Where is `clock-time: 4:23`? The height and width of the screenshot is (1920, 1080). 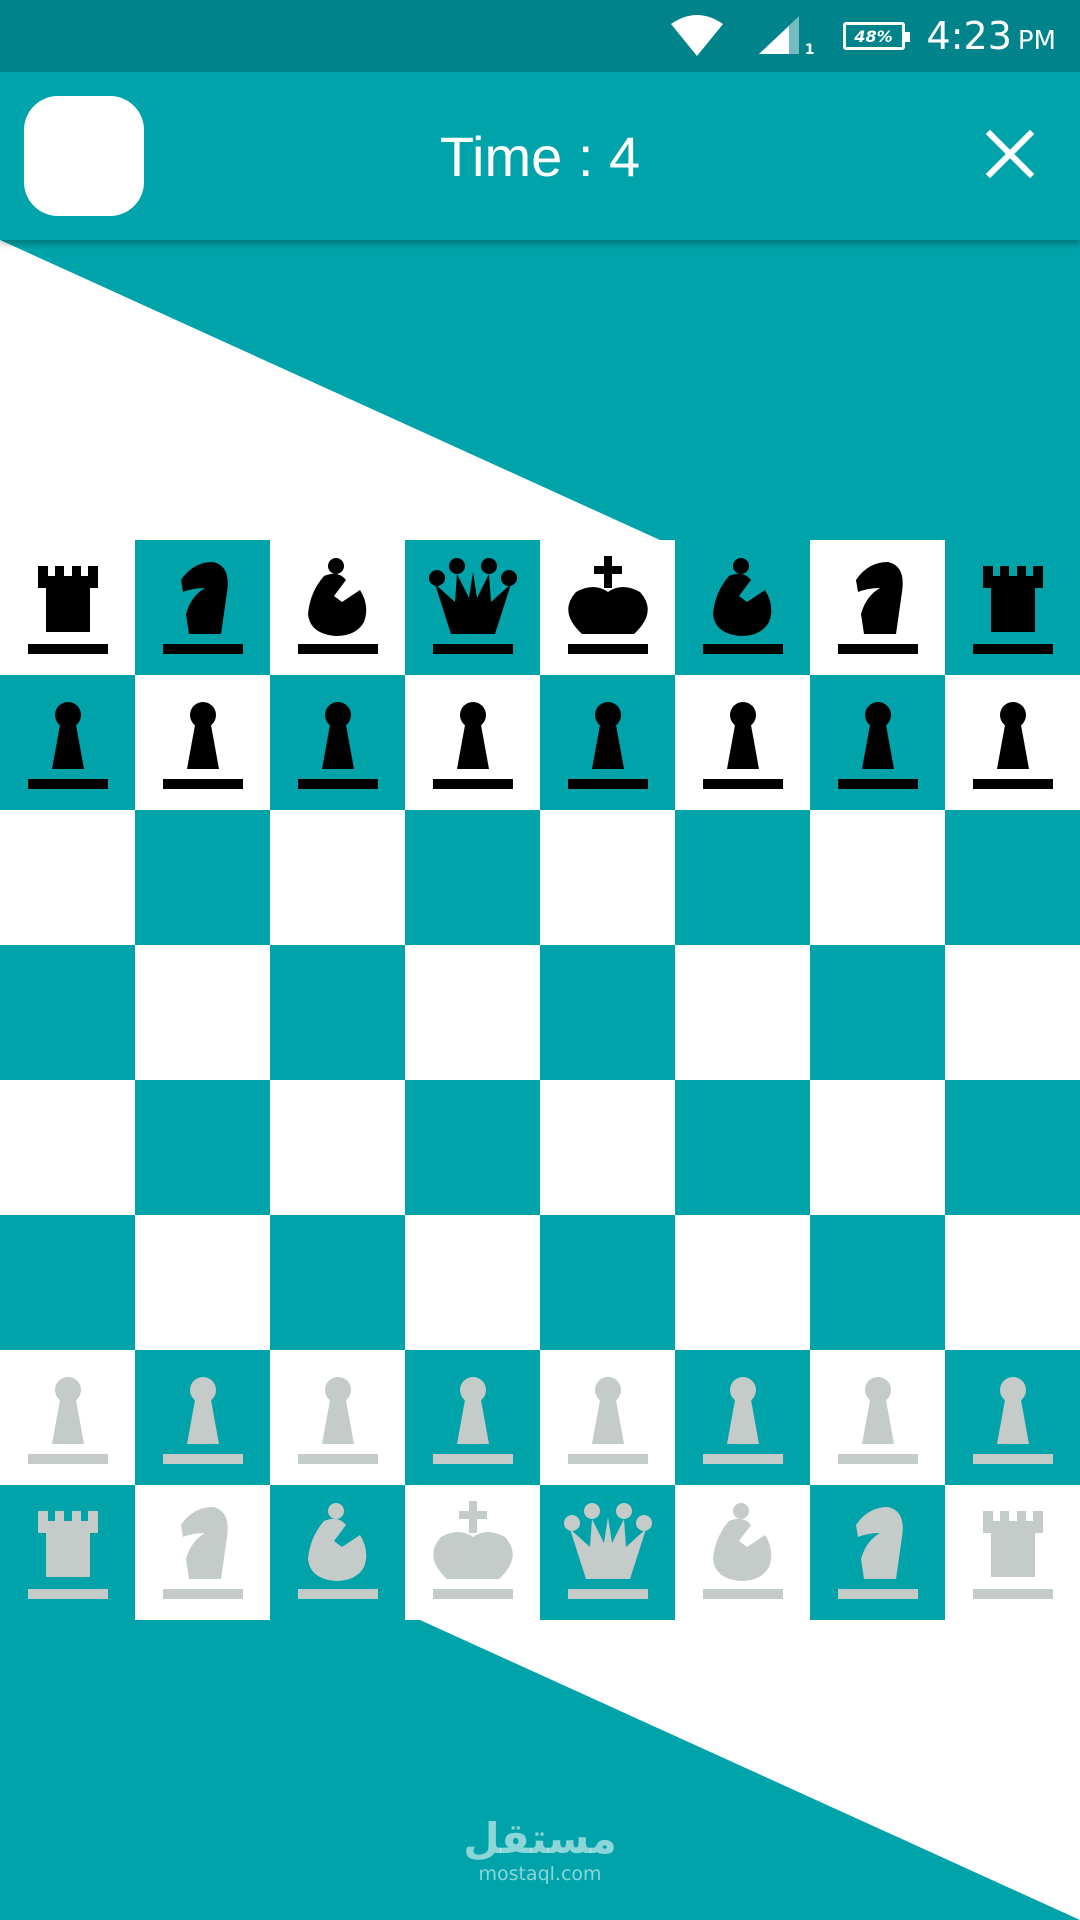
clock-time: 4:23 is located at coordinates (969, 36).